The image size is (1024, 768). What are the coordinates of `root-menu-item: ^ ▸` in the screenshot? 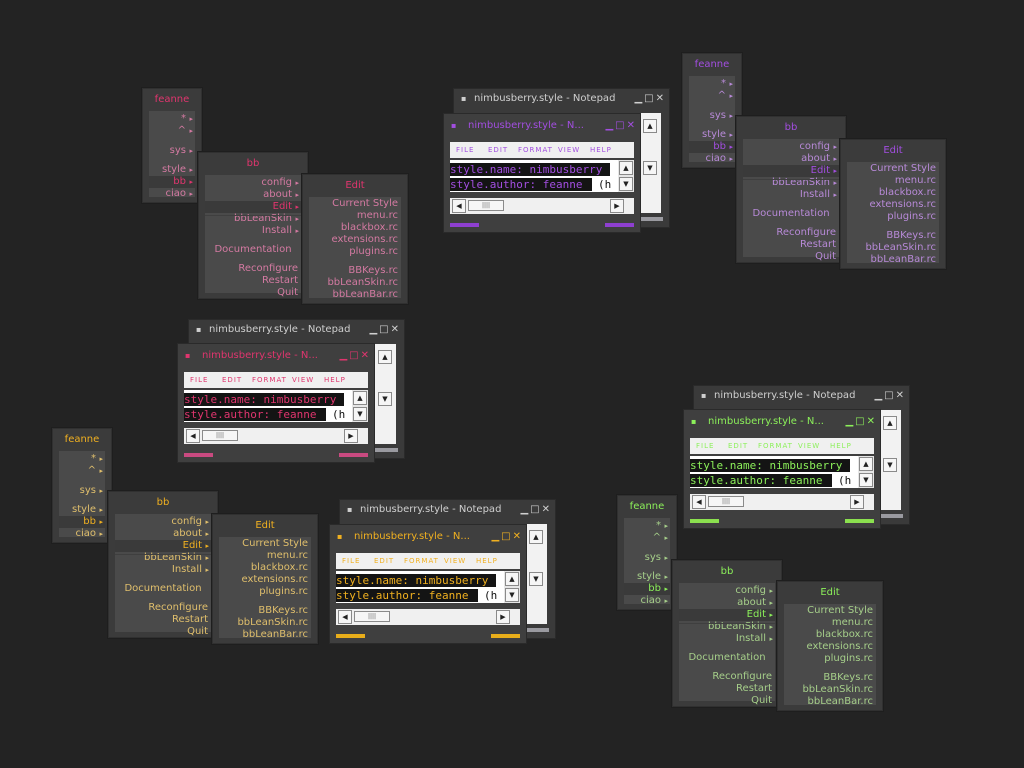 It's located at (647, 538).